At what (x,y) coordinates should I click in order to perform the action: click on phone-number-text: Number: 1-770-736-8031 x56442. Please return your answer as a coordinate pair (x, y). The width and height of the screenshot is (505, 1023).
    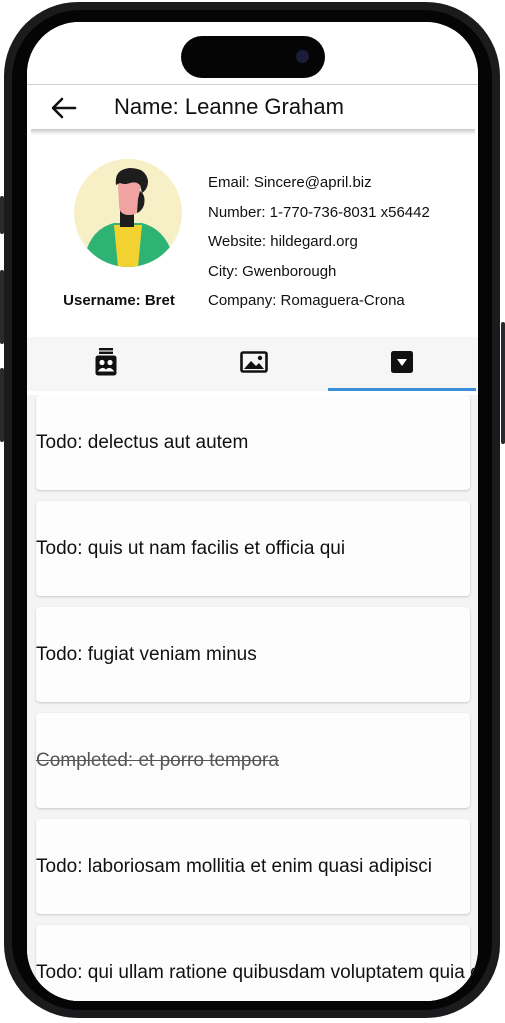
    Looking at the image, I should click on (319, 212).